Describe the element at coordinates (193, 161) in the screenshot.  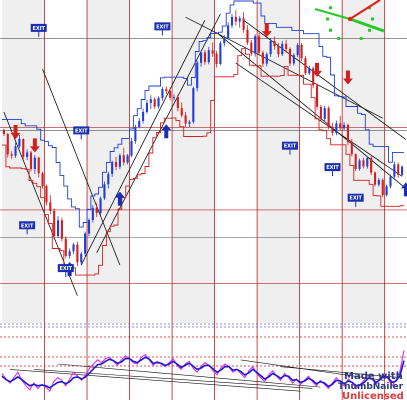
I see `session-shade` at that location.